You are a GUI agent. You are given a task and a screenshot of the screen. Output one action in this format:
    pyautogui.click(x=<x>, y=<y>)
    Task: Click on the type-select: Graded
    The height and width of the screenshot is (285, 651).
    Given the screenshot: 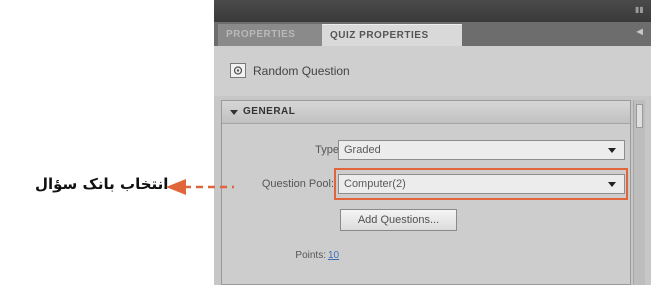 What is the action you would take?
    pyautogui.click(x=481, y=150)
    